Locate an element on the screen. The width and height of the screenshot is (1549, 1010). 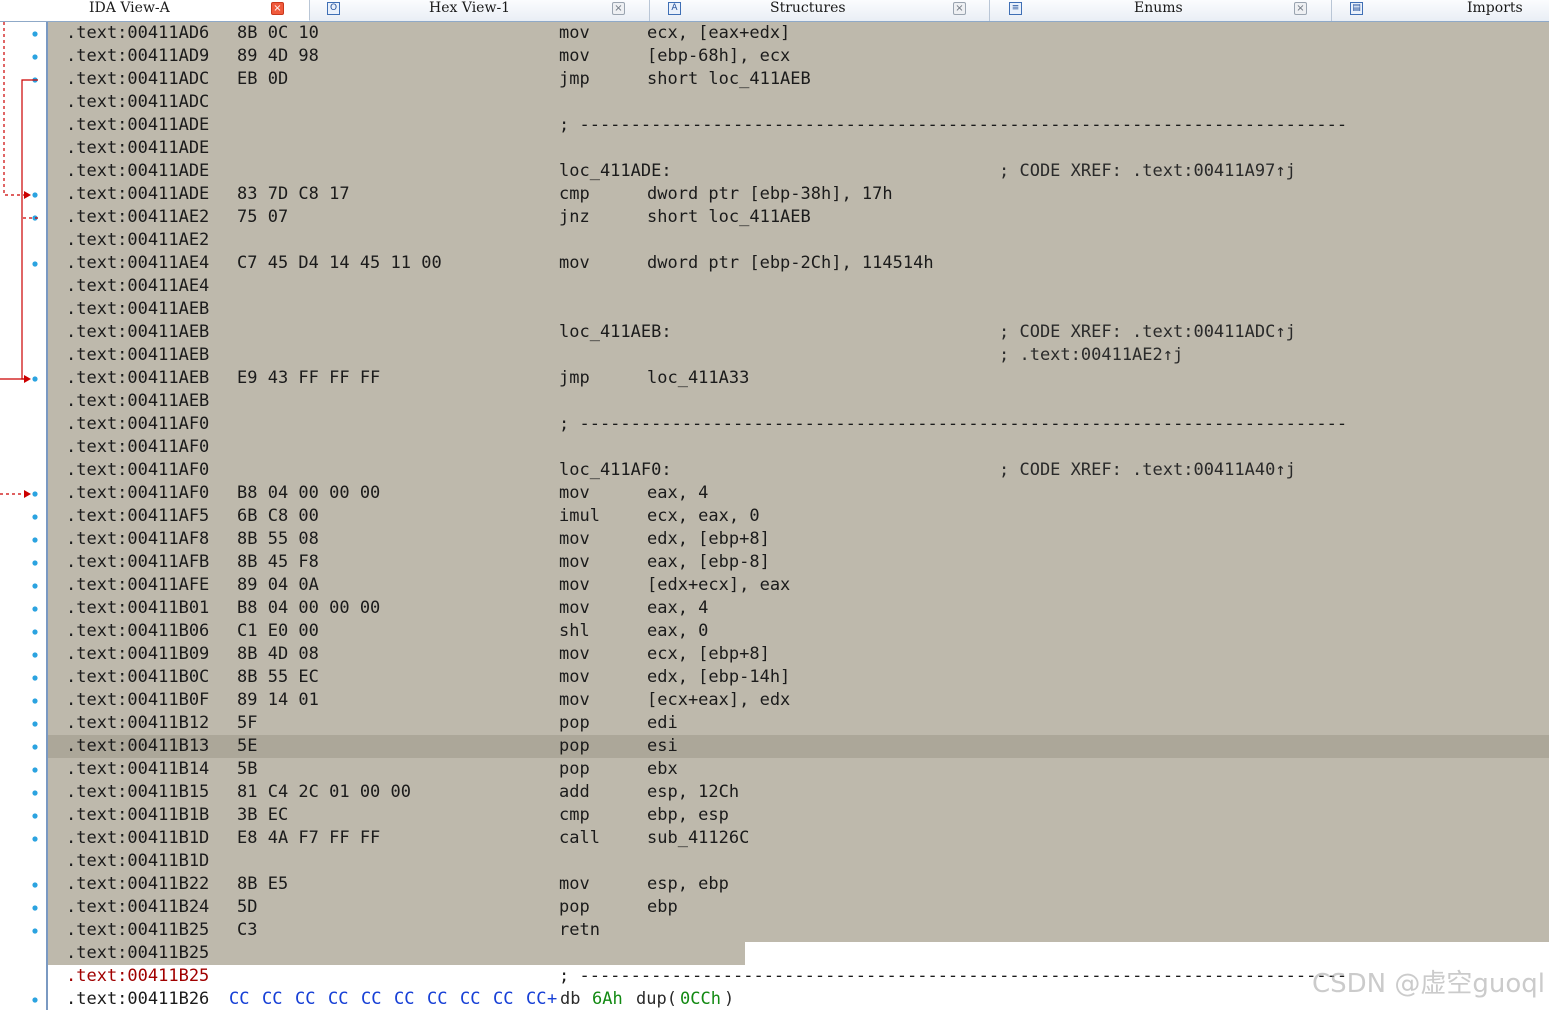
plus-sign: + is located at coordinates (552, 999).